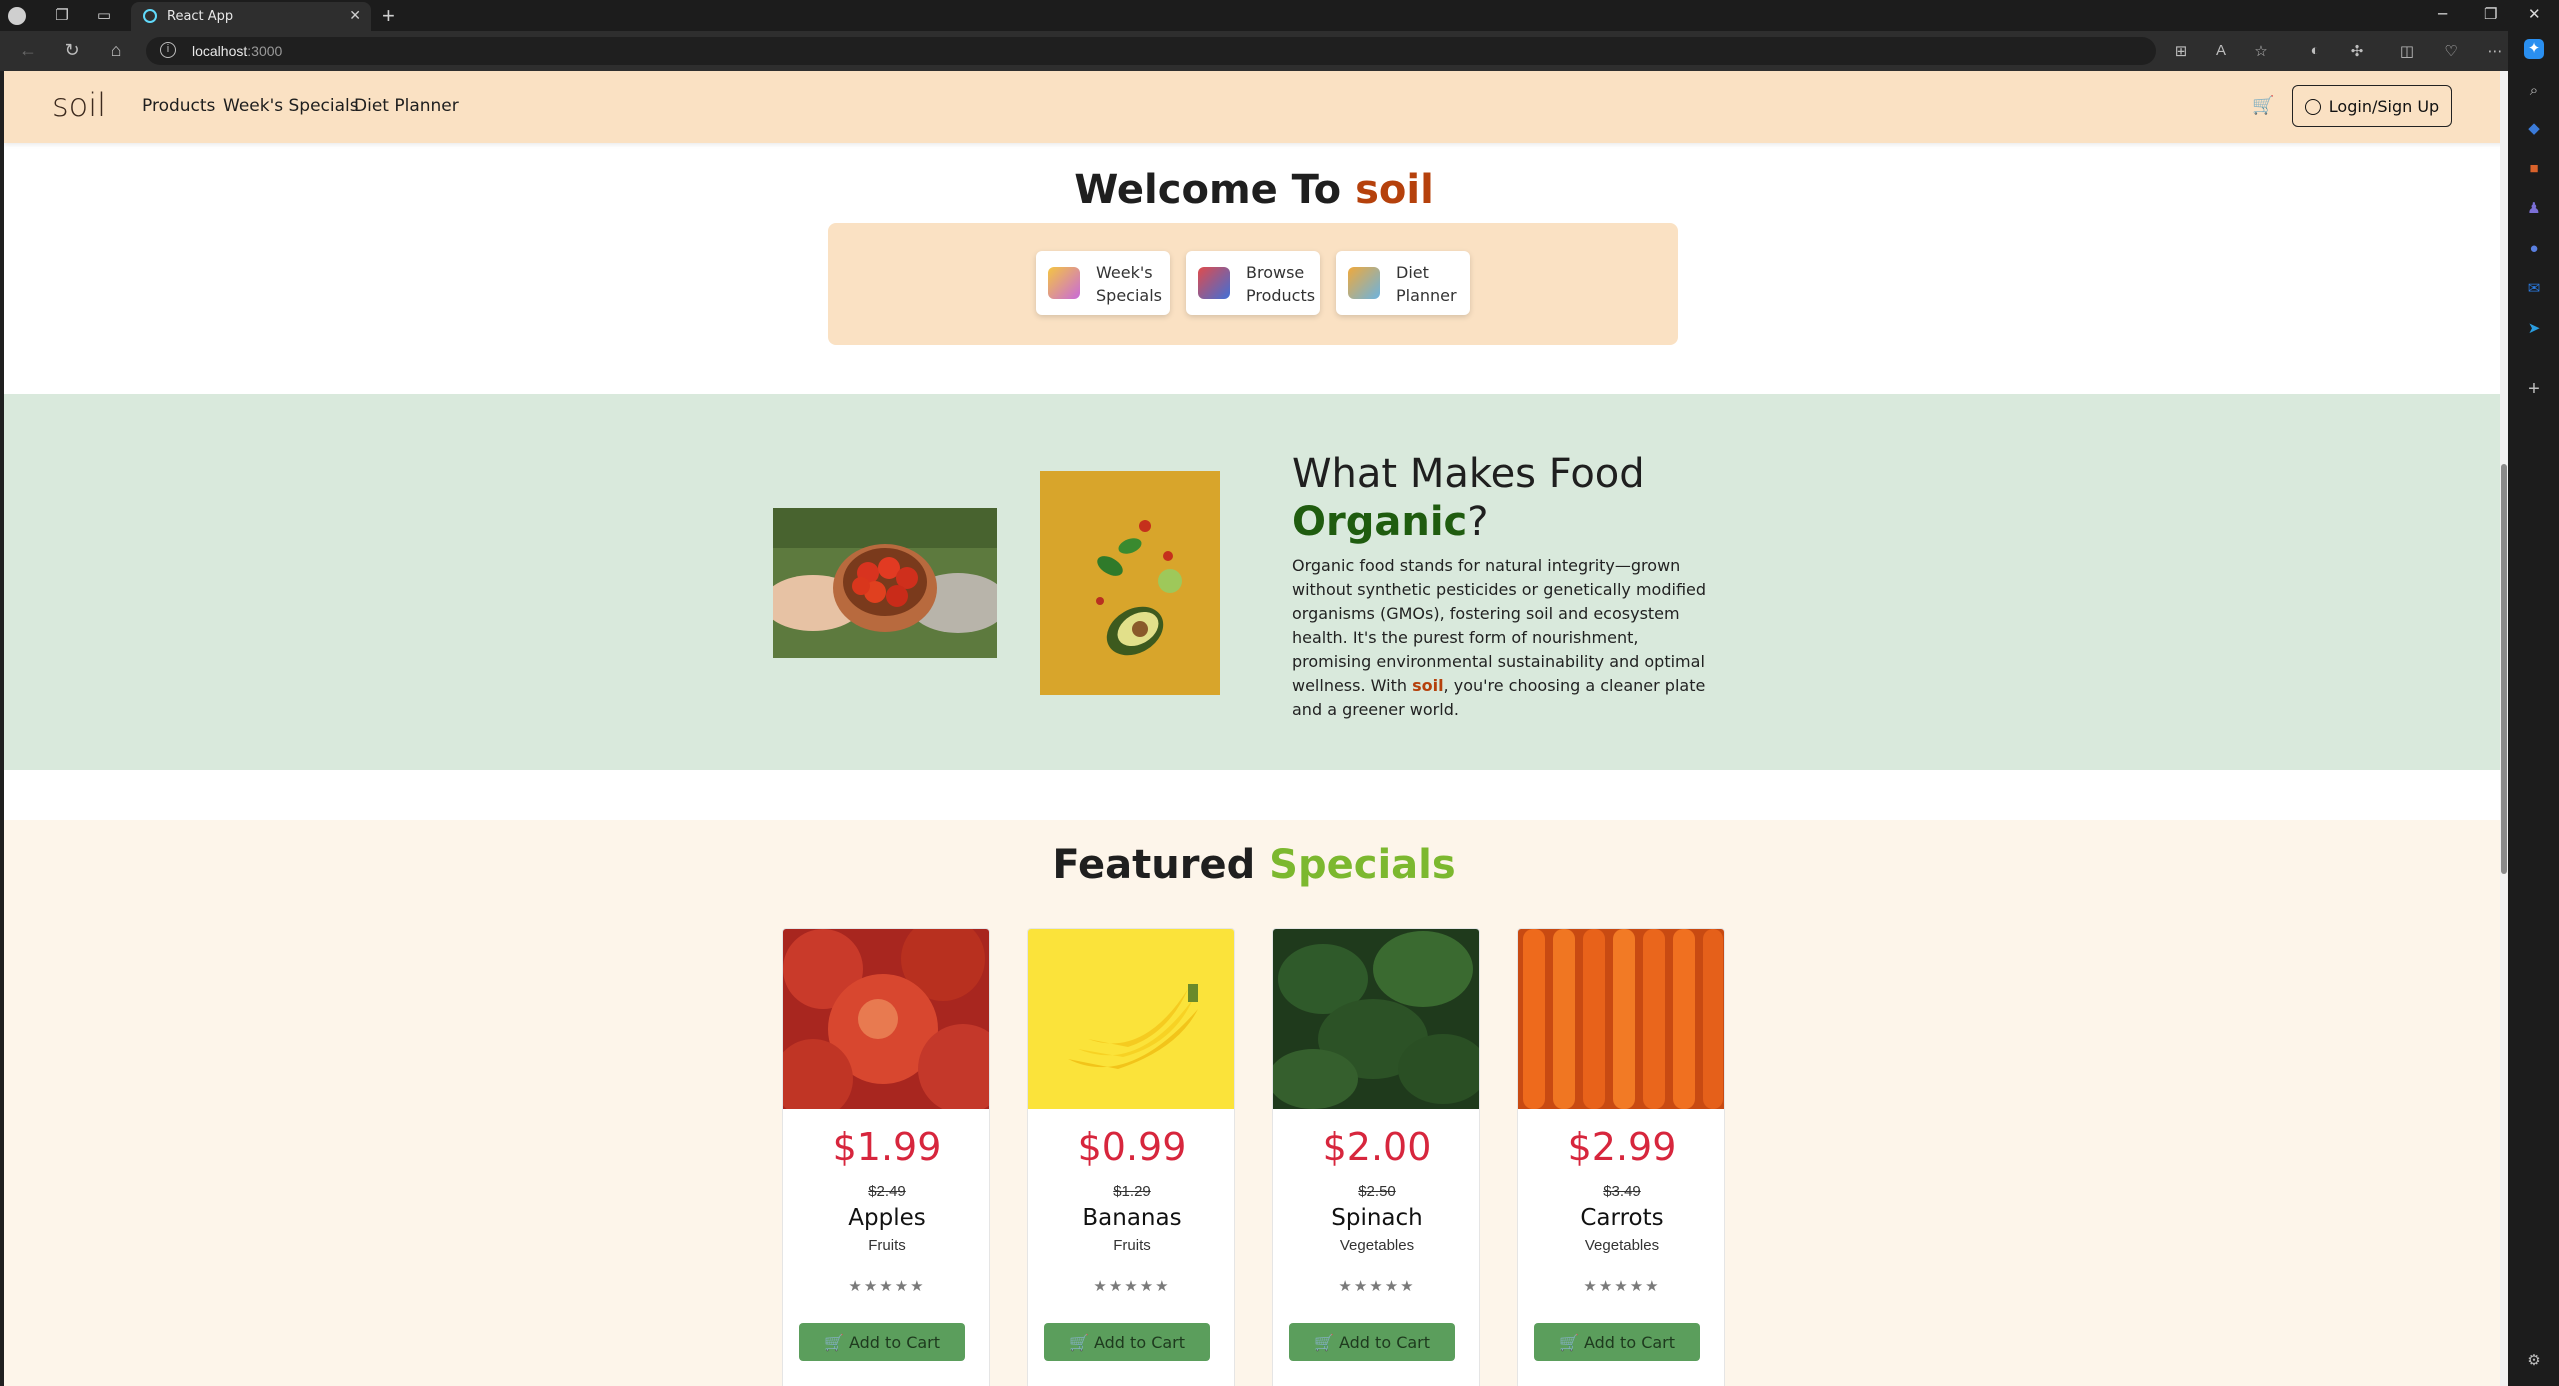 Image resolution: width=2559 pixels, height=1386 pixels. I want to click on page-scrollbar, so click(2504, 728).